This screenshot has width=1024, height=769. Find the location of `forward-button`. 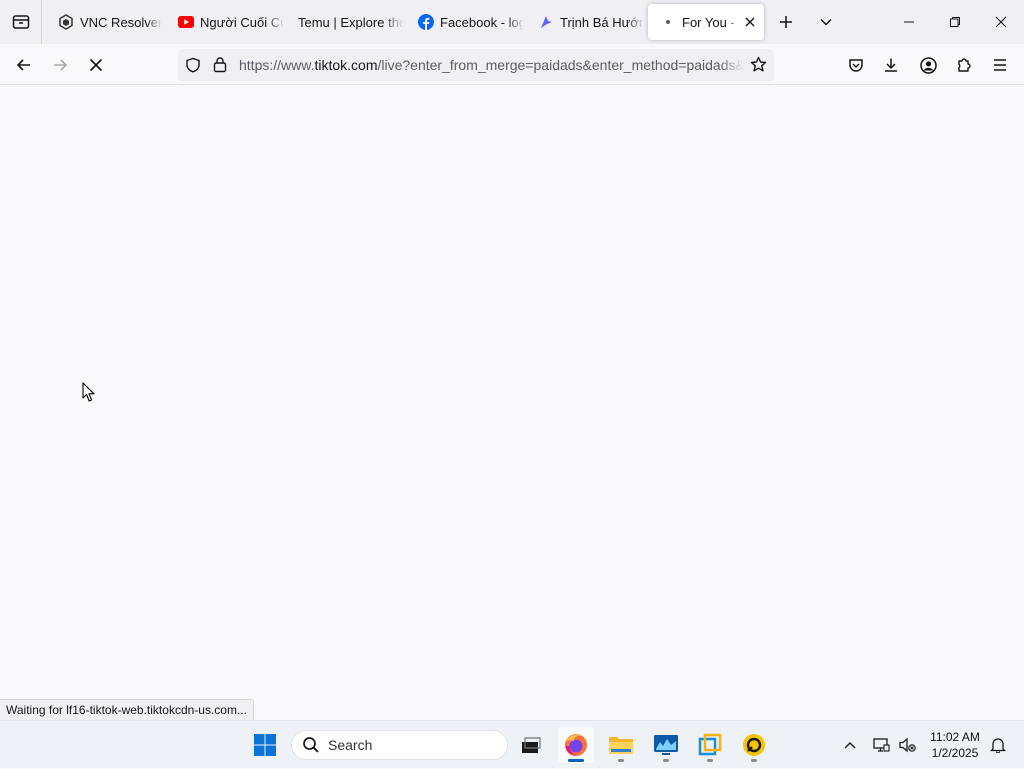

forward-button is located at coordinates (60, 65).